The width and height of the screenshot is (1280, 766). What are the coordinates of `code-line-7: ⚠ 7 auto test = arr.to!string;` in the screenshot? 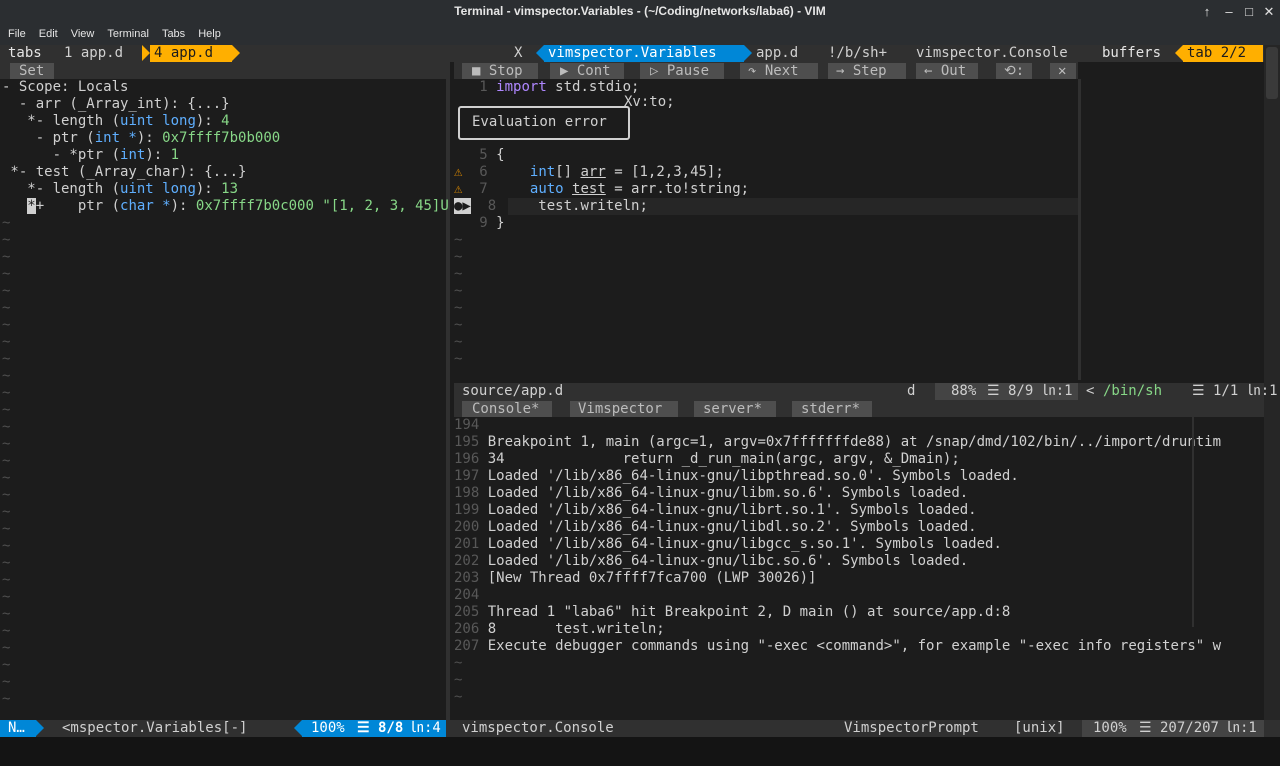 It's located at (601, 189).